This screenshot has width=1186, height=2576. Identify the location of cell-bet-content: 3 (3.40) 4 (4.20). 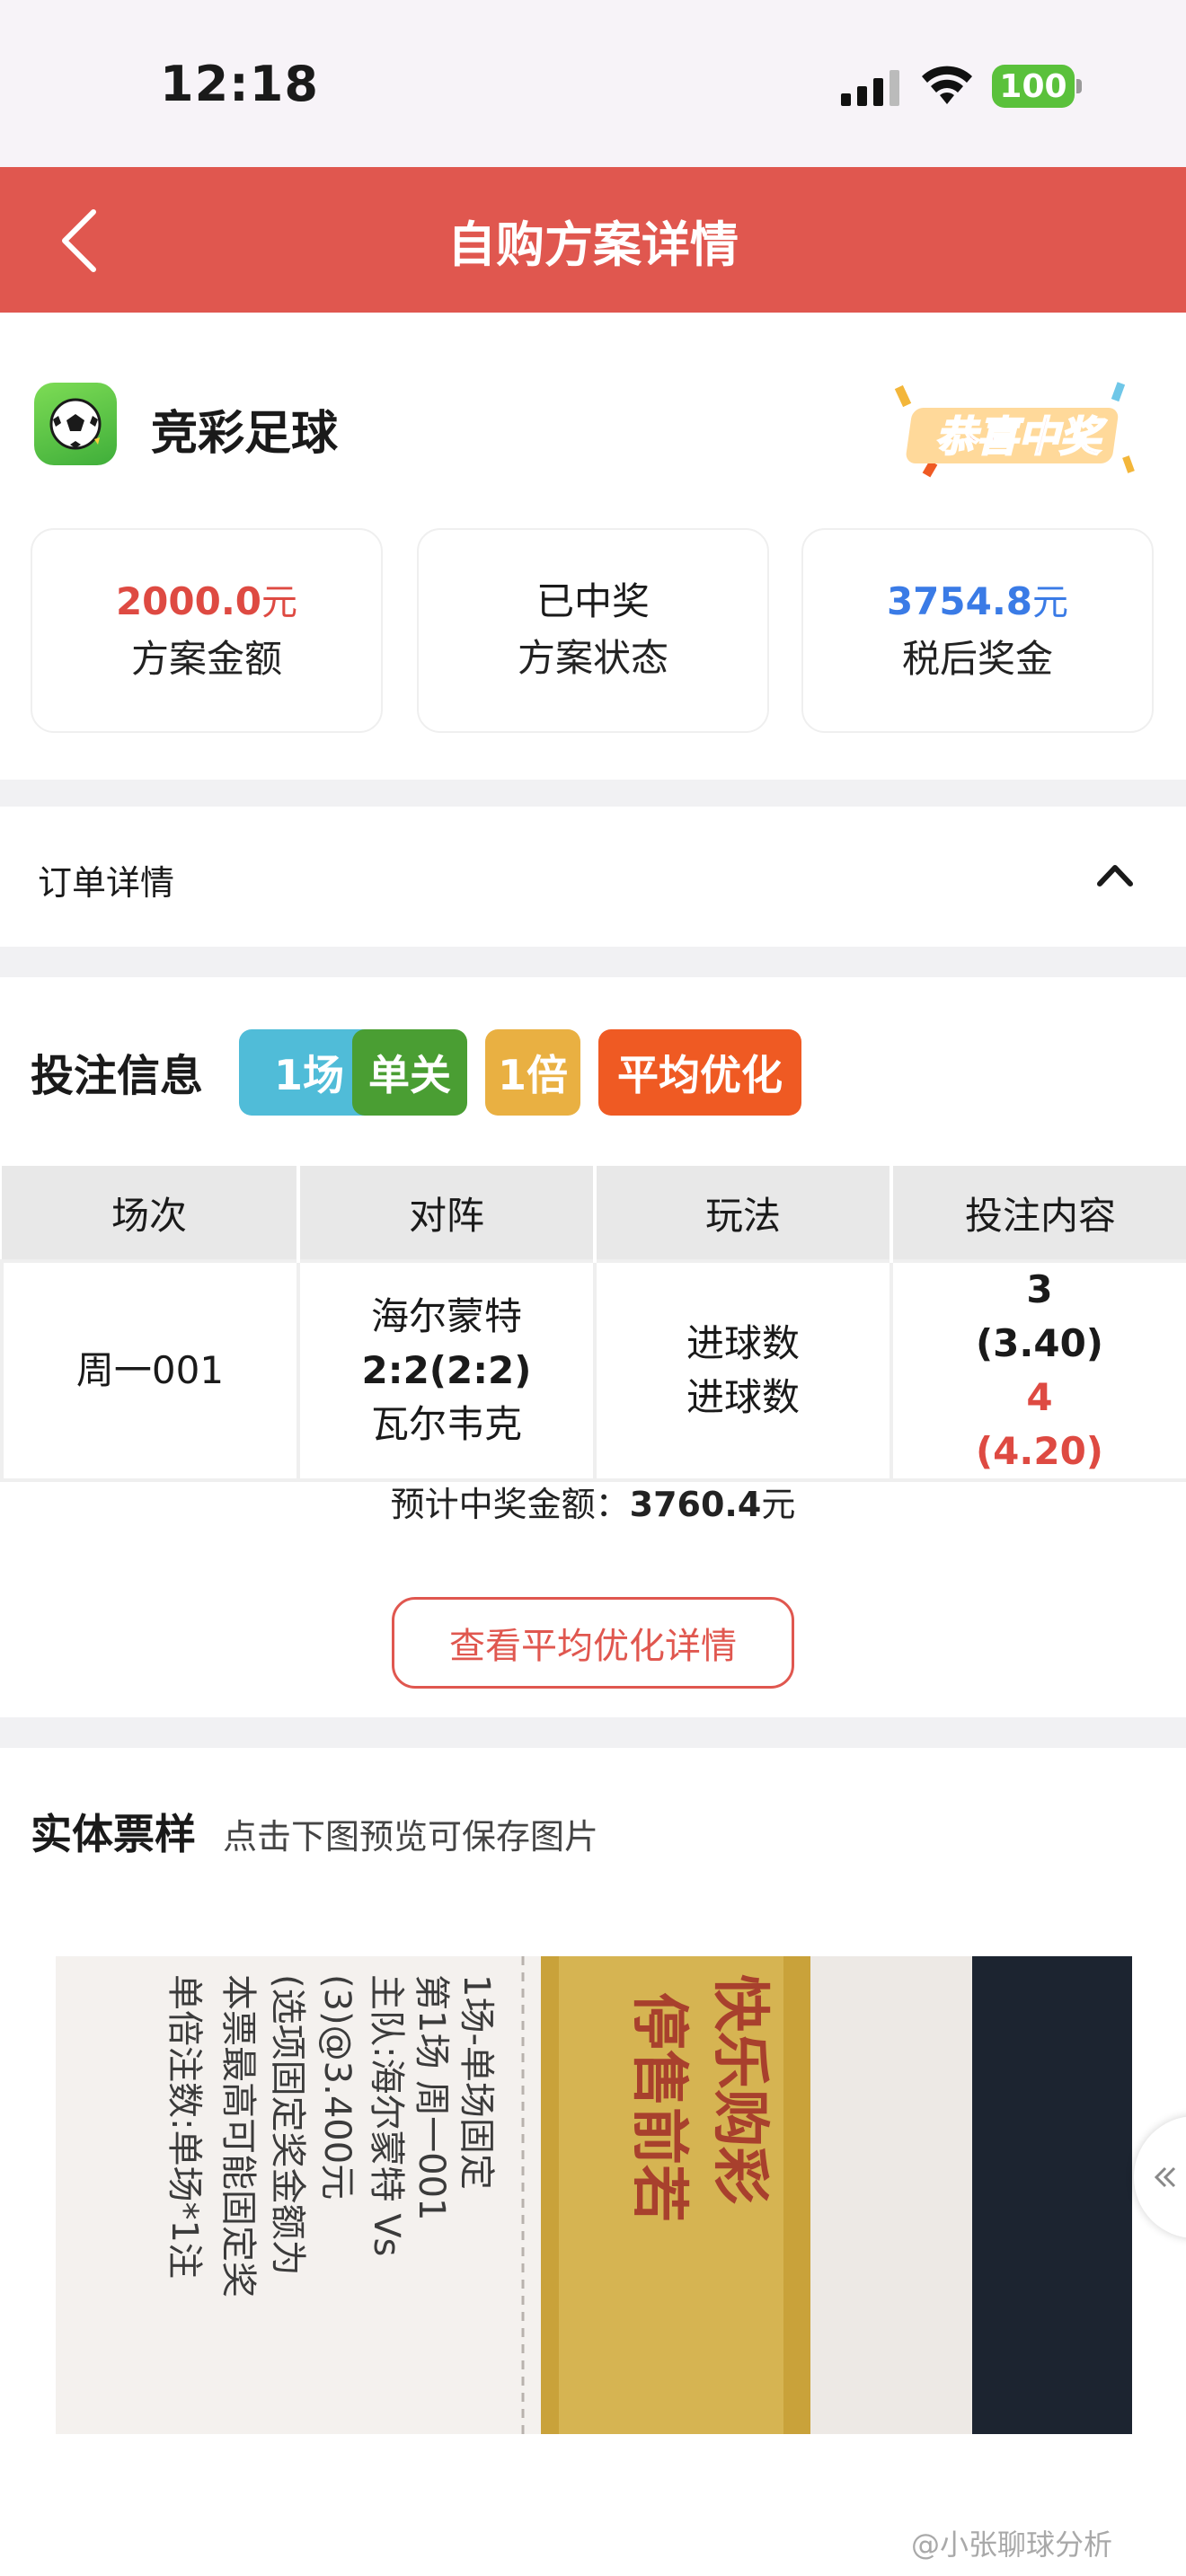
(1038, 1370).